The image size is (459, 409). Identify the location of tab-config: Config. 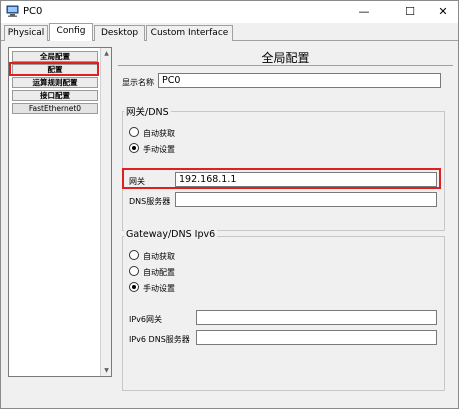
(71, 32).